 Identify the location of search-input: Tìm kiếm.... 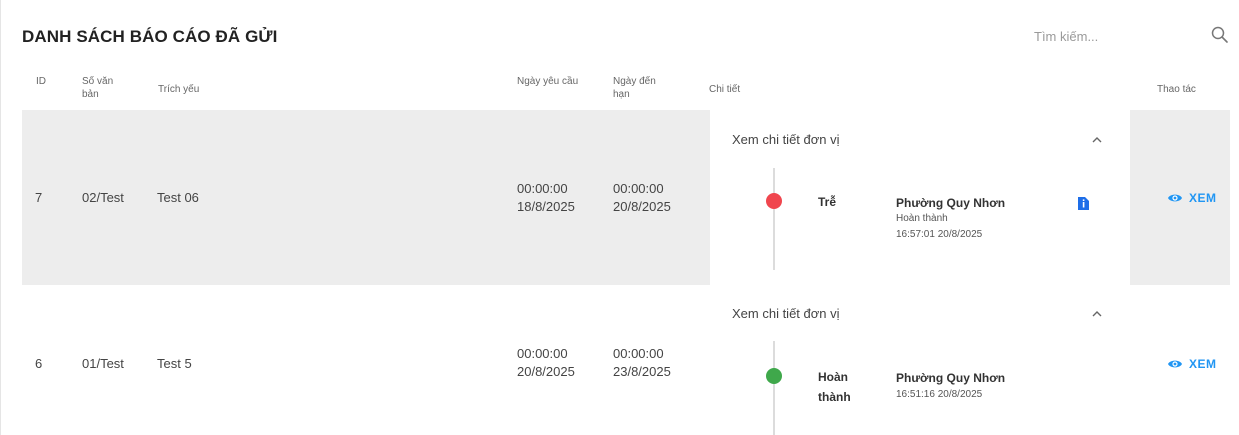
(1066, 36).